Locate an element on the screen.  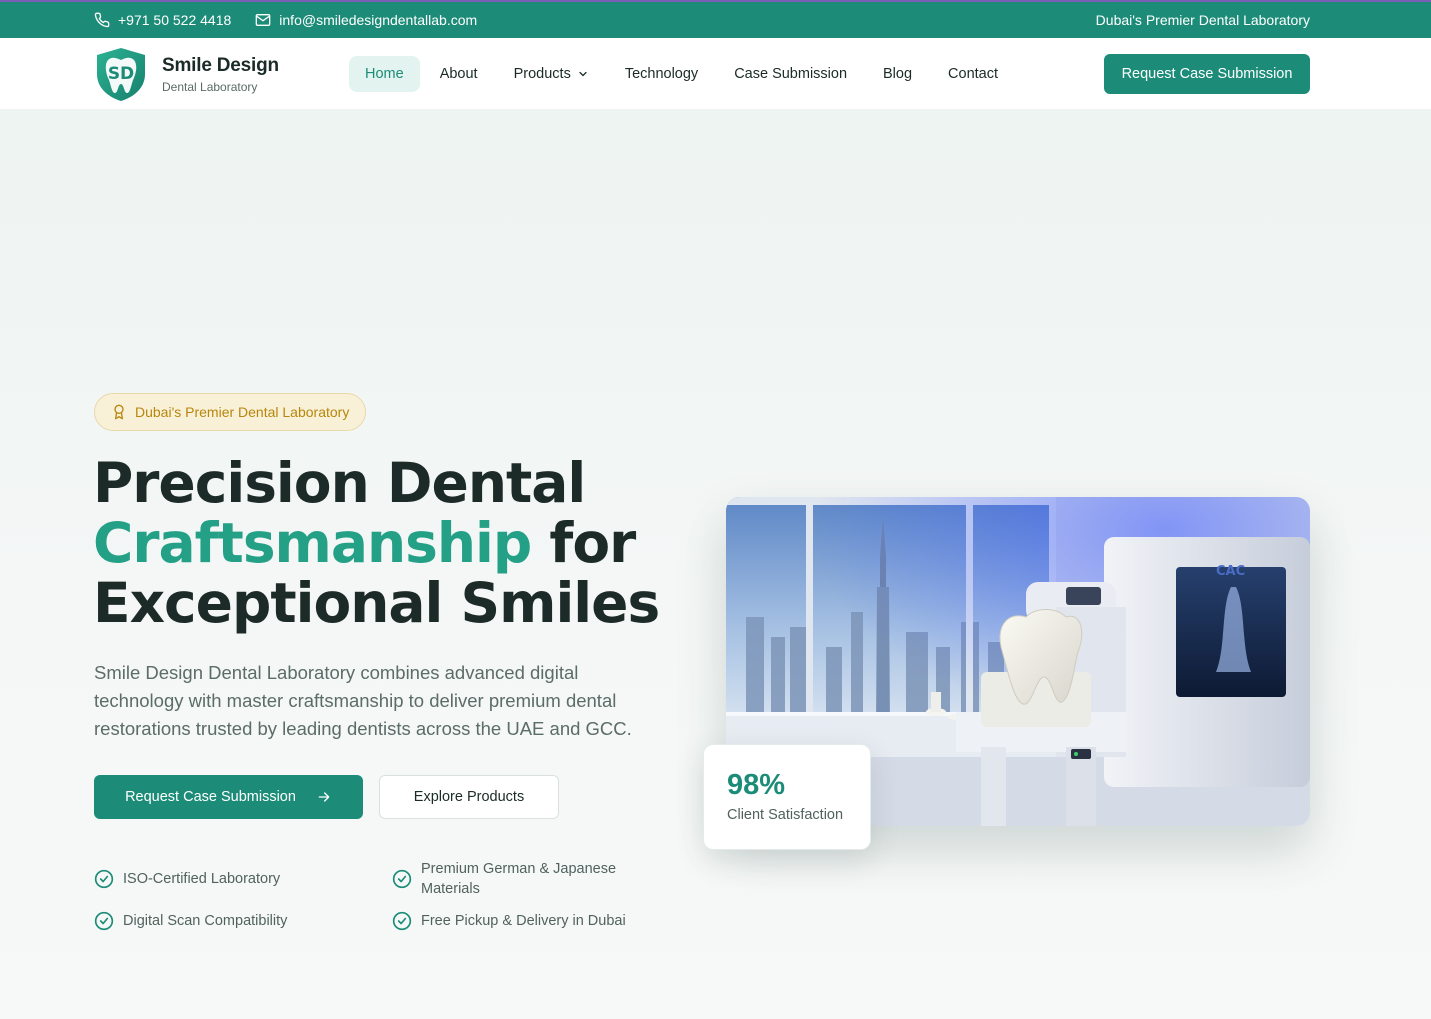
button-label: Request Case Submission is located at coordinates (210, 797).